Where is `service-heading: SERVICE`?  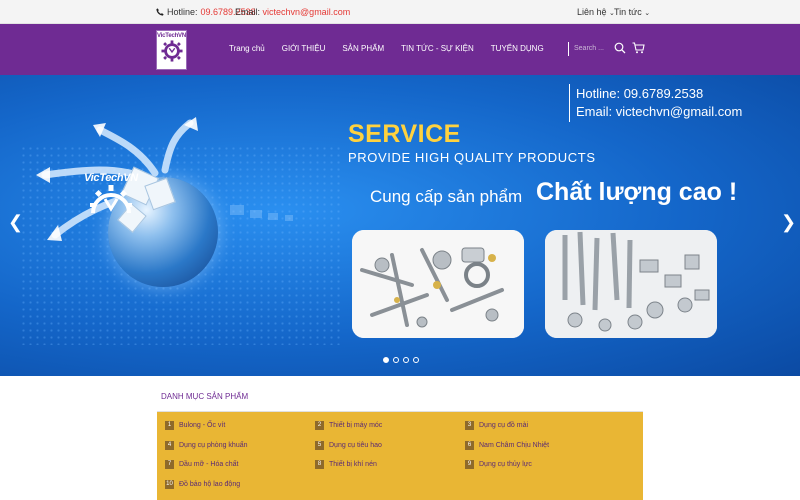 service-heading: SERVICE is located at coordinates (404, 134).